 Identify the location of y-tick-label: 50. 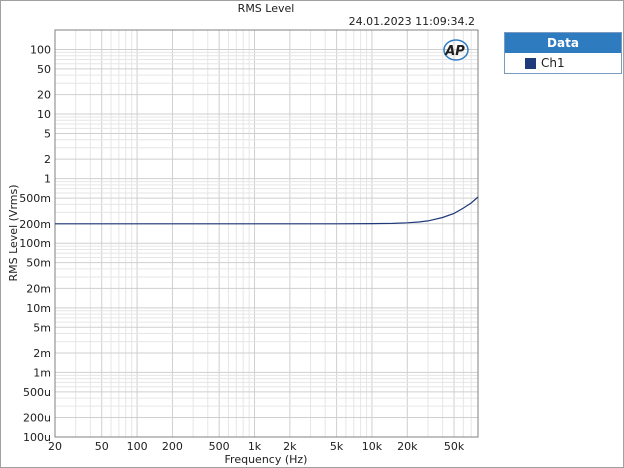
(44, 69).